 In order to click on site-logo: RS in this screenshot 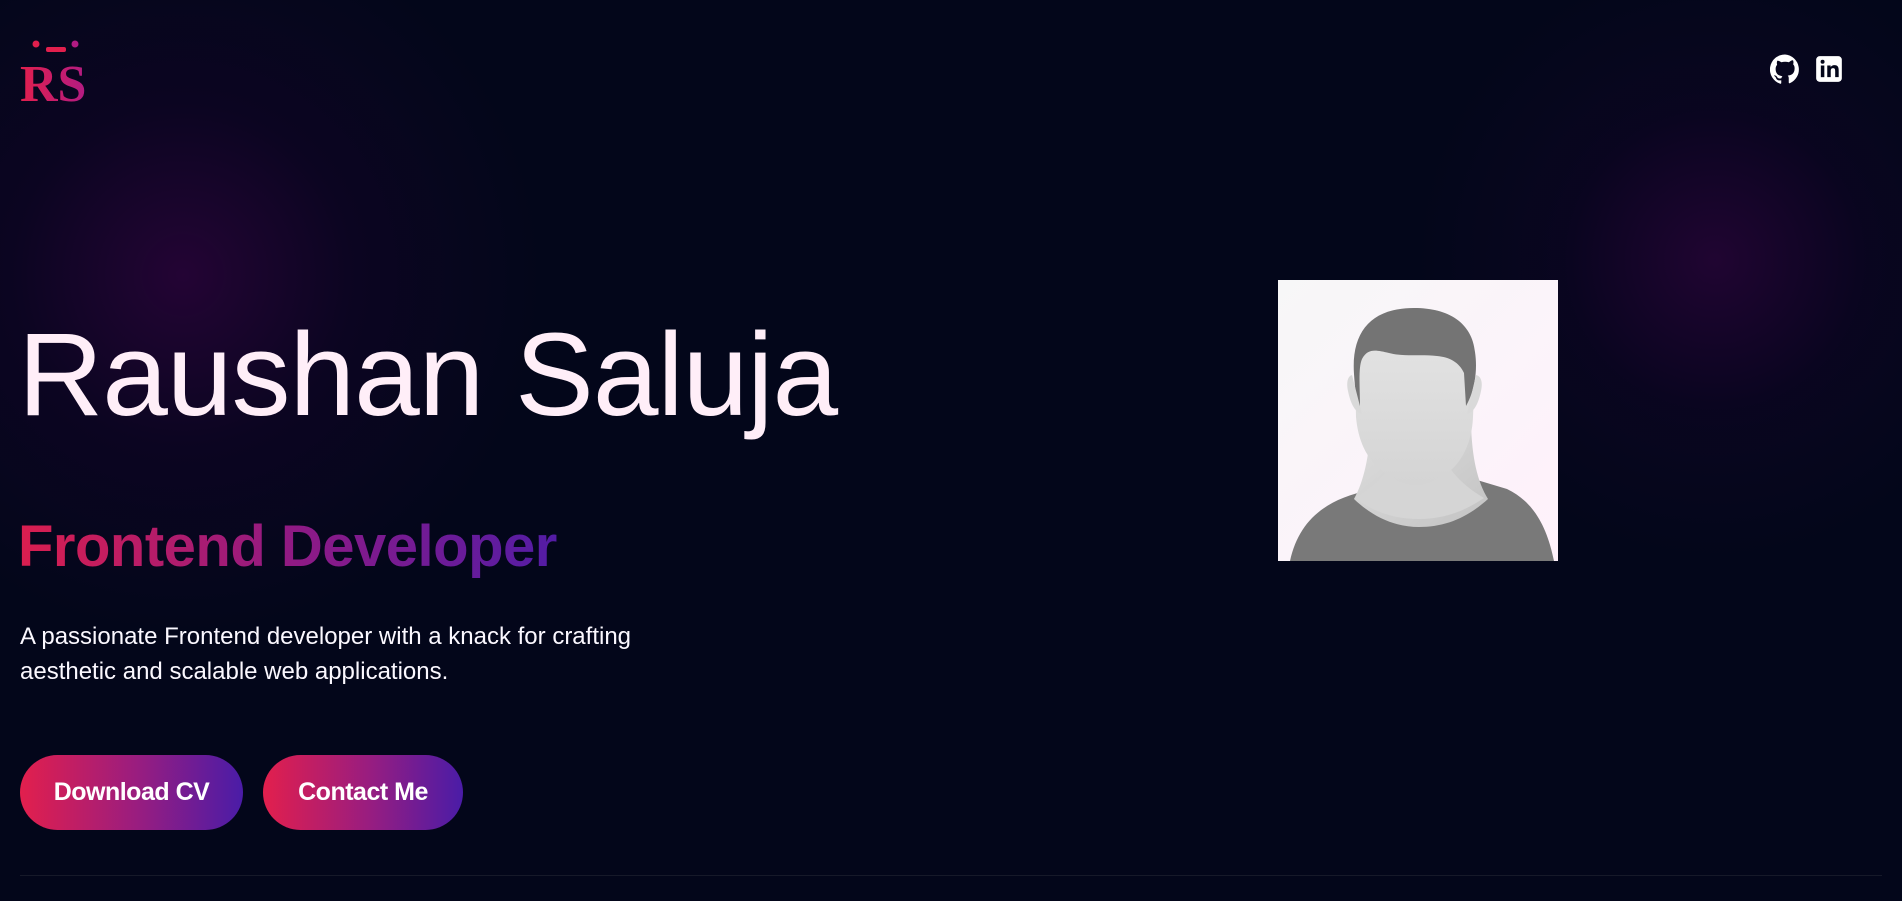, I will do `click(59, 72)`.